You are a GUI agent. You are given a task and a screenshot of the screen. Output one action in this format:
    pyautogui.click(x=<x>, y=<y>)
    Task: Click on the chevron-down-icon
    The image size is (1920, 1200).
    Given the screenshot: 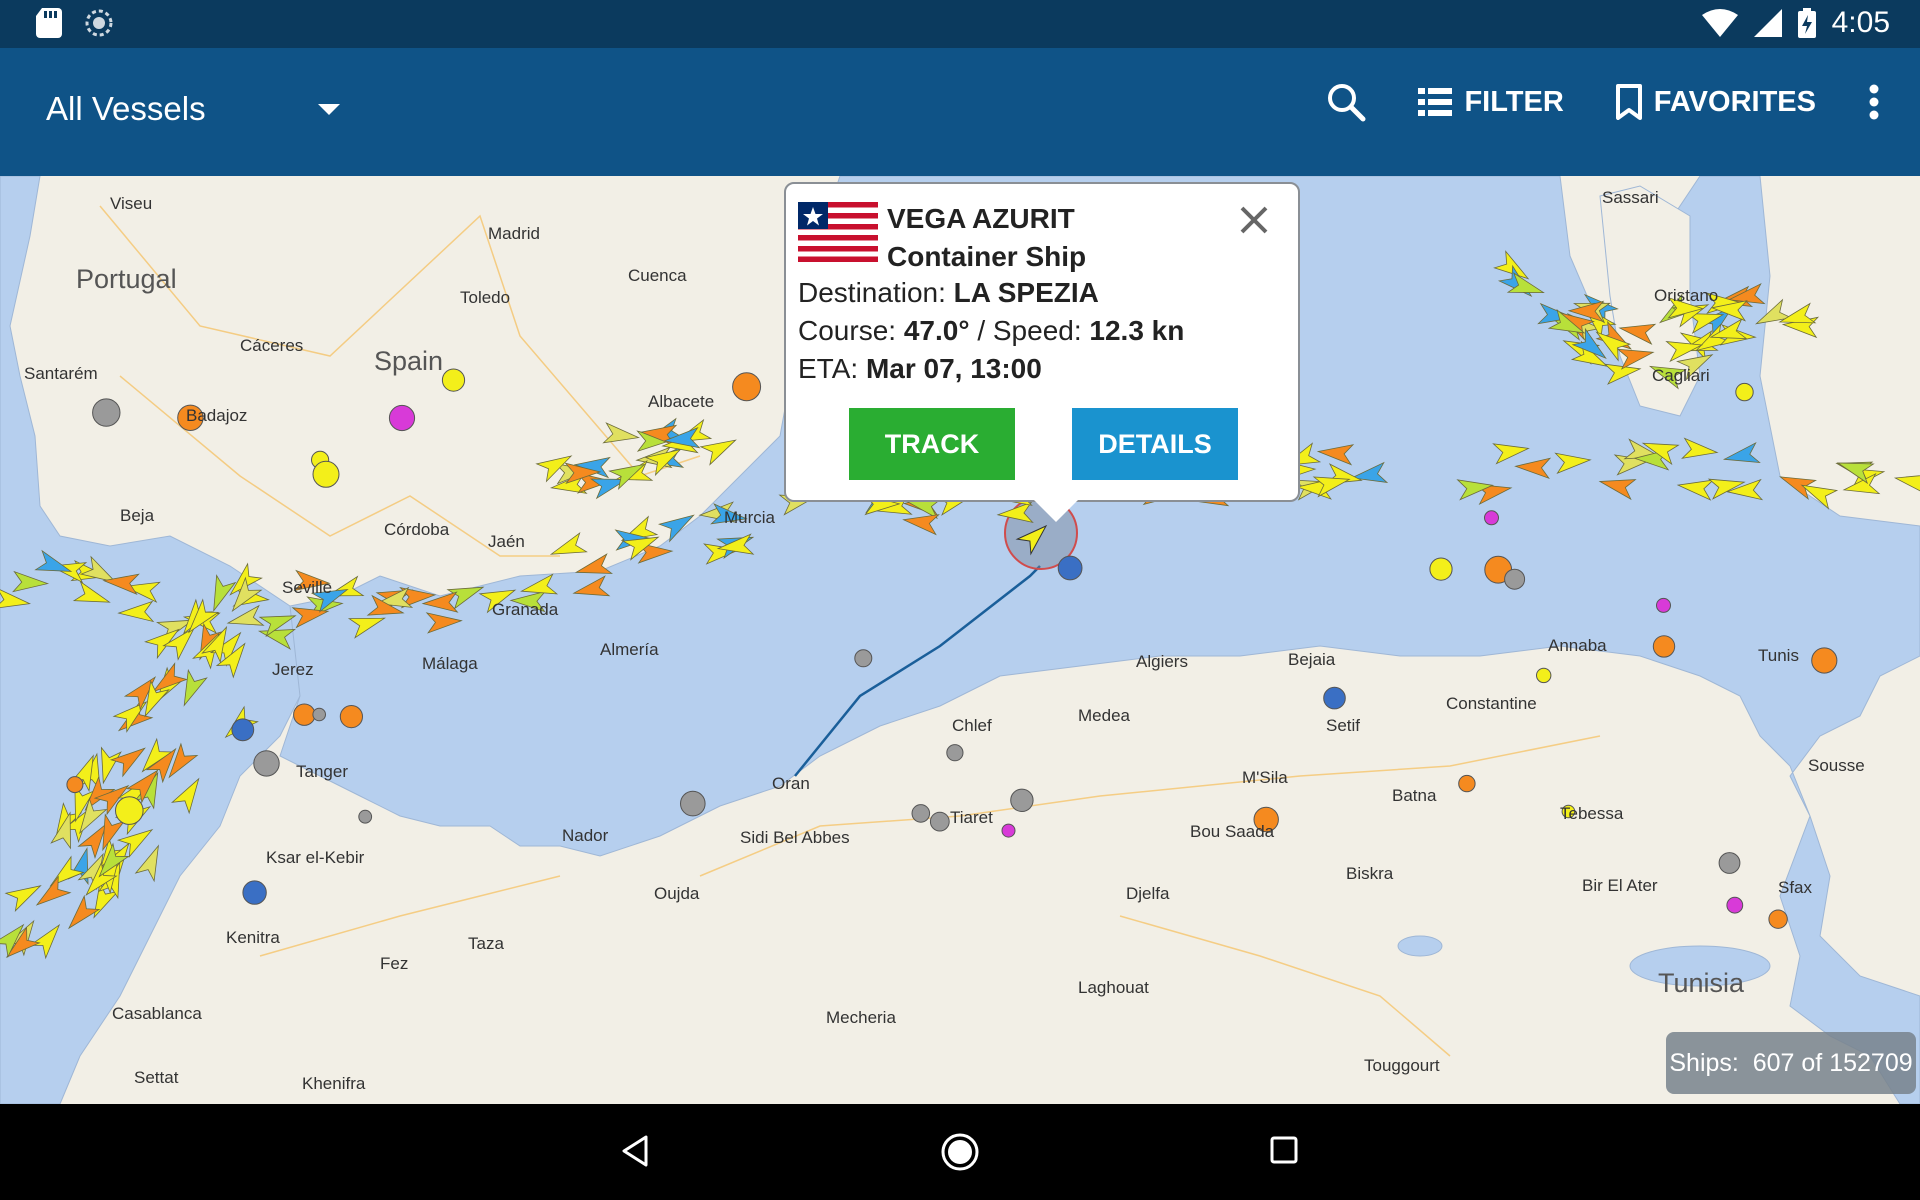 What is the action you would take?
    pyautogui.click(x=328, y=109)
    